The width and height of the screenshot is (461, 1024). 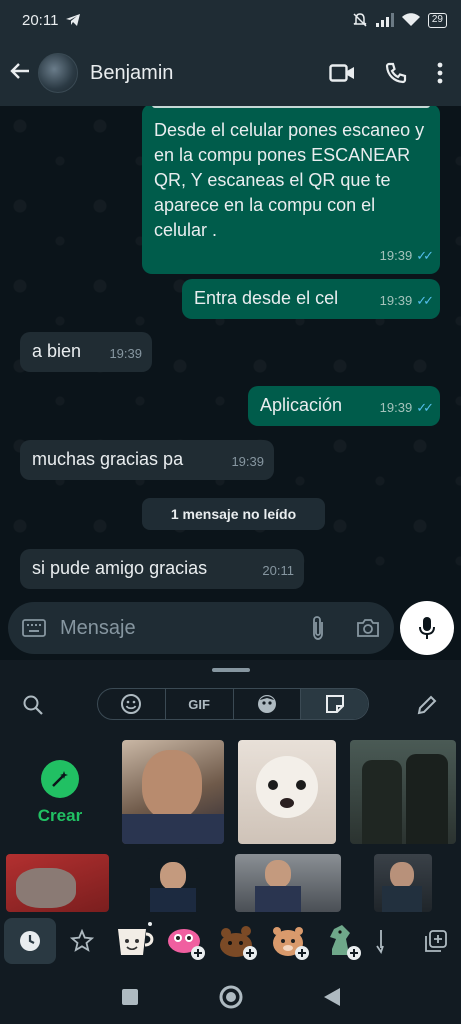 I want to click on message-text: Entra desde el cel, so click(x=266, y=298).